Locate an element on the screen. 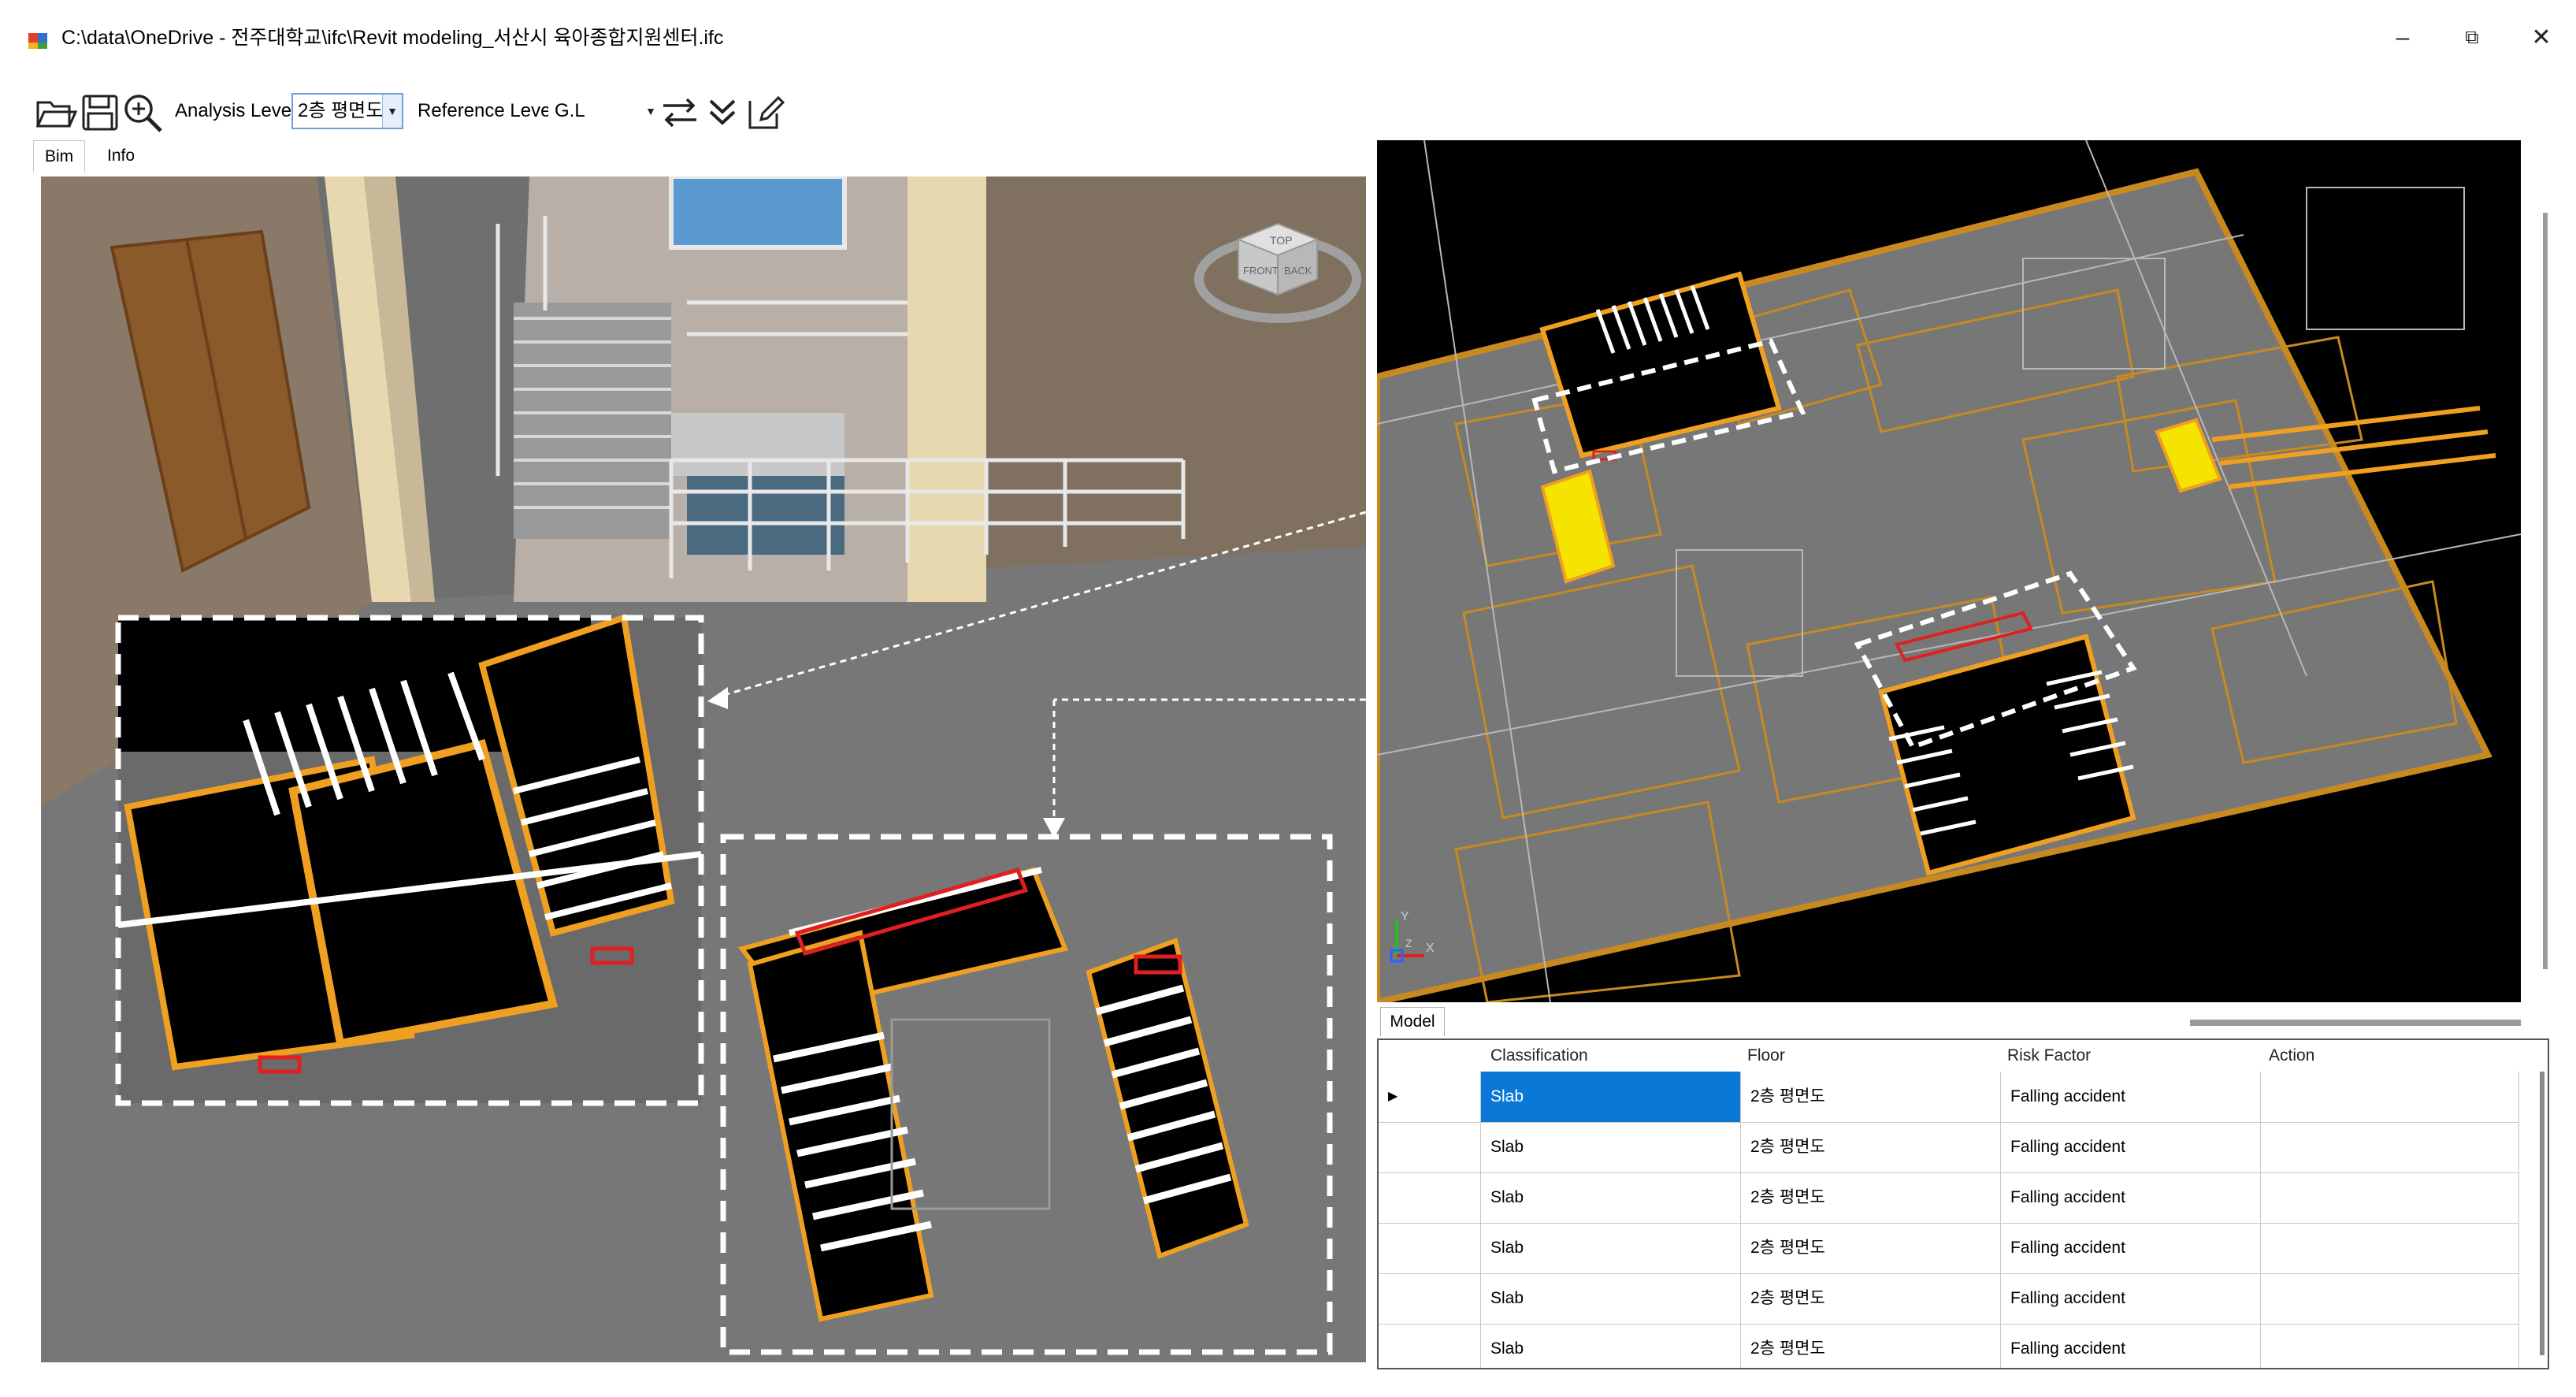  analysis-level-select: 2층 평면도 ▼ is located at coordinates (347, 111).